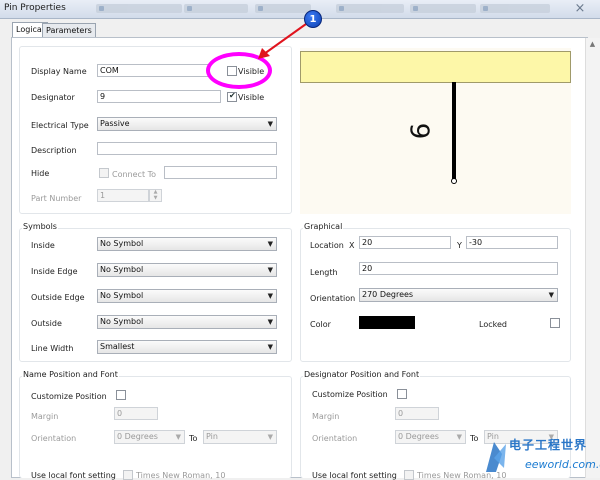  Describe the element at coordinates (474, 438) in the screenshot. I see `designator-to-label: To` at that location.